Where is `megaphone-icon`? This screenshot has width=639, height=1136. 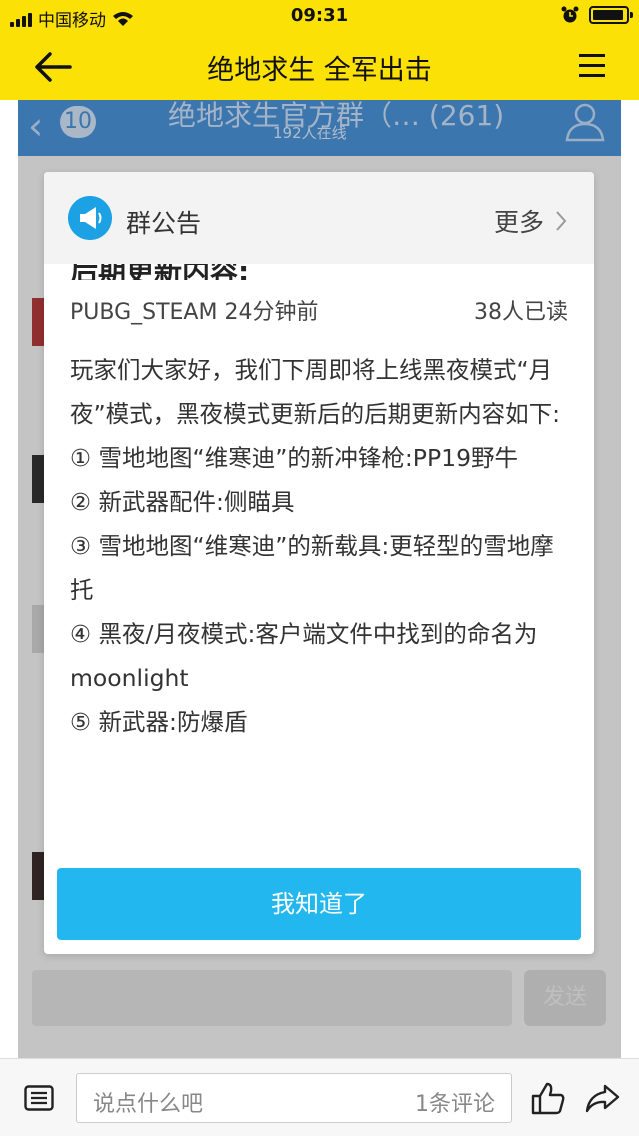
megaphone-icon is located at coordinates (90, 218).